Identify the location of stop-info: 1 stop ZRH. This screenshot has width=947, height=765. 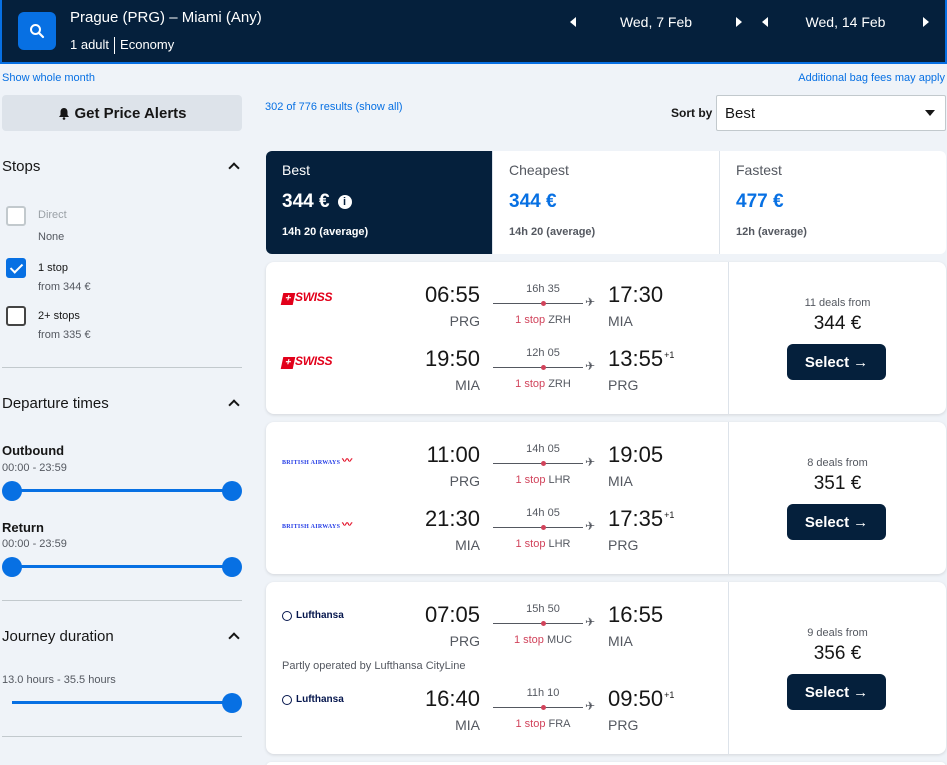
(543, 384).